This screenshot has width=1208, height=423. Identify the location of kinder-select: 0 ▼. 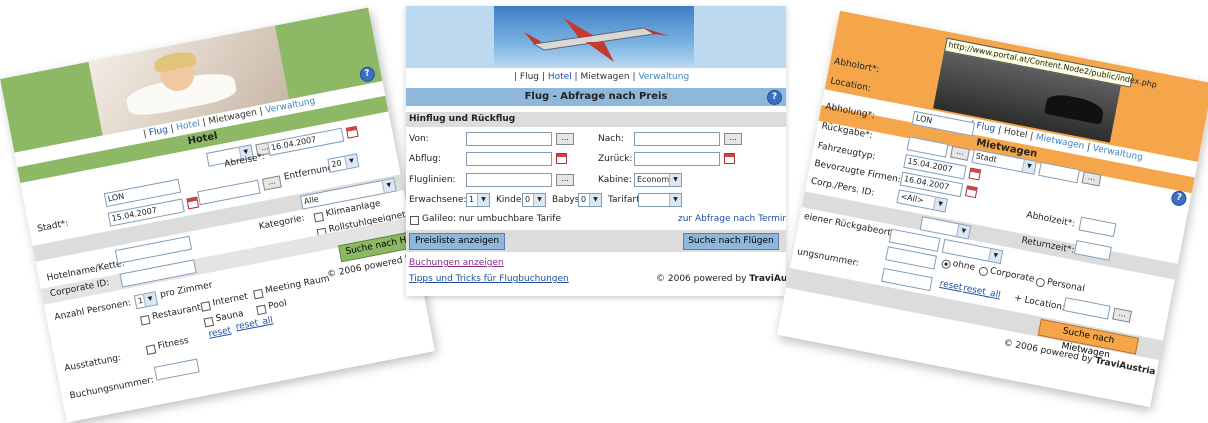
(534, 200).